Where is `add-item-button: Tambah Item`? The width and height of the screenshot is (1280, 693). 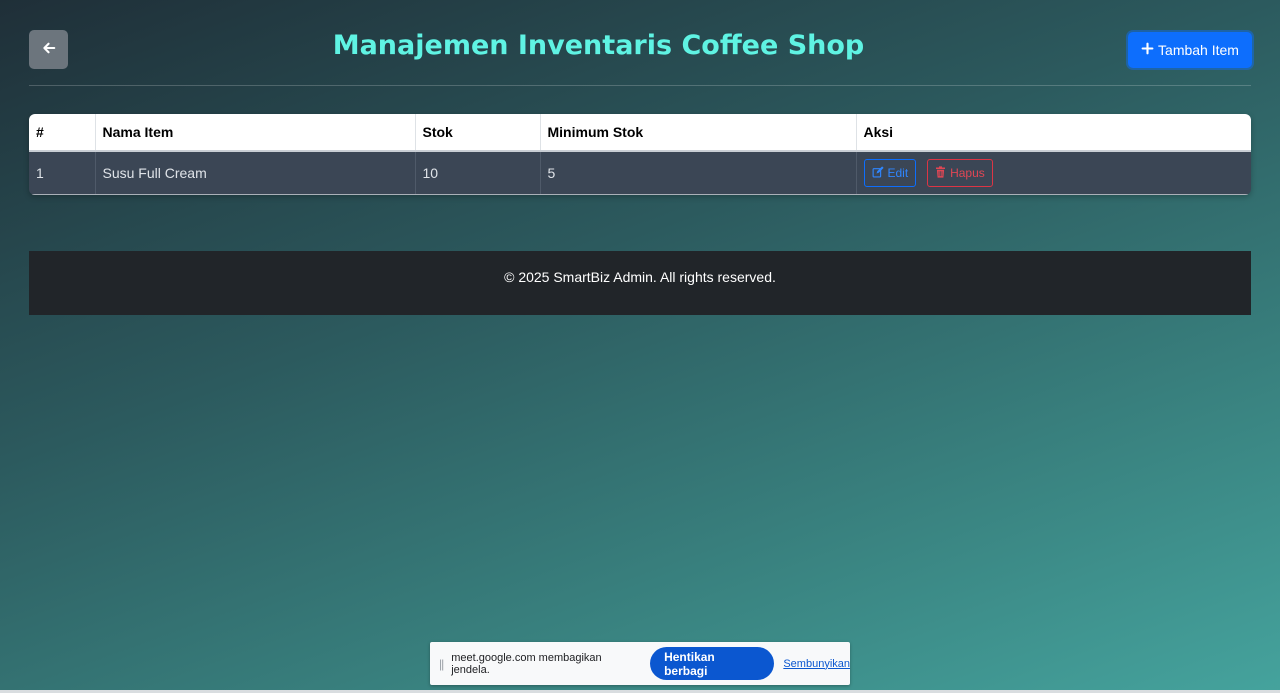
add-item-button: Tambah Item is located at coordinates (1190, 50).